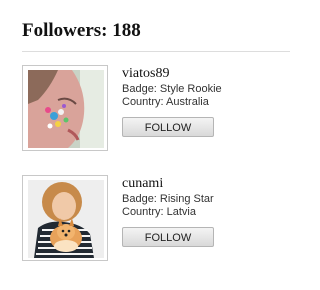 The height and width of the screenshot is (290, 320). Describe the element at coordinates (159, 212) in the screenshot. I see `follower-country: Country: Latvia` at that location.